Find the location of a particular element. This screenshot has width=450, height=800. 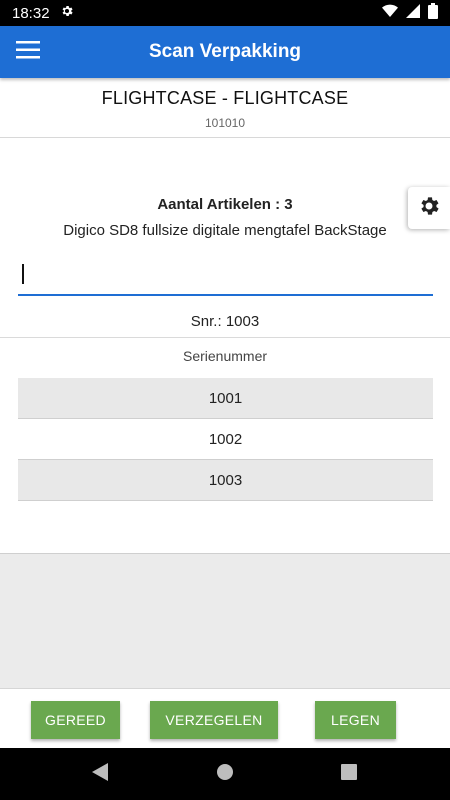

home-circle-icon is located at coordinates (225, 774).